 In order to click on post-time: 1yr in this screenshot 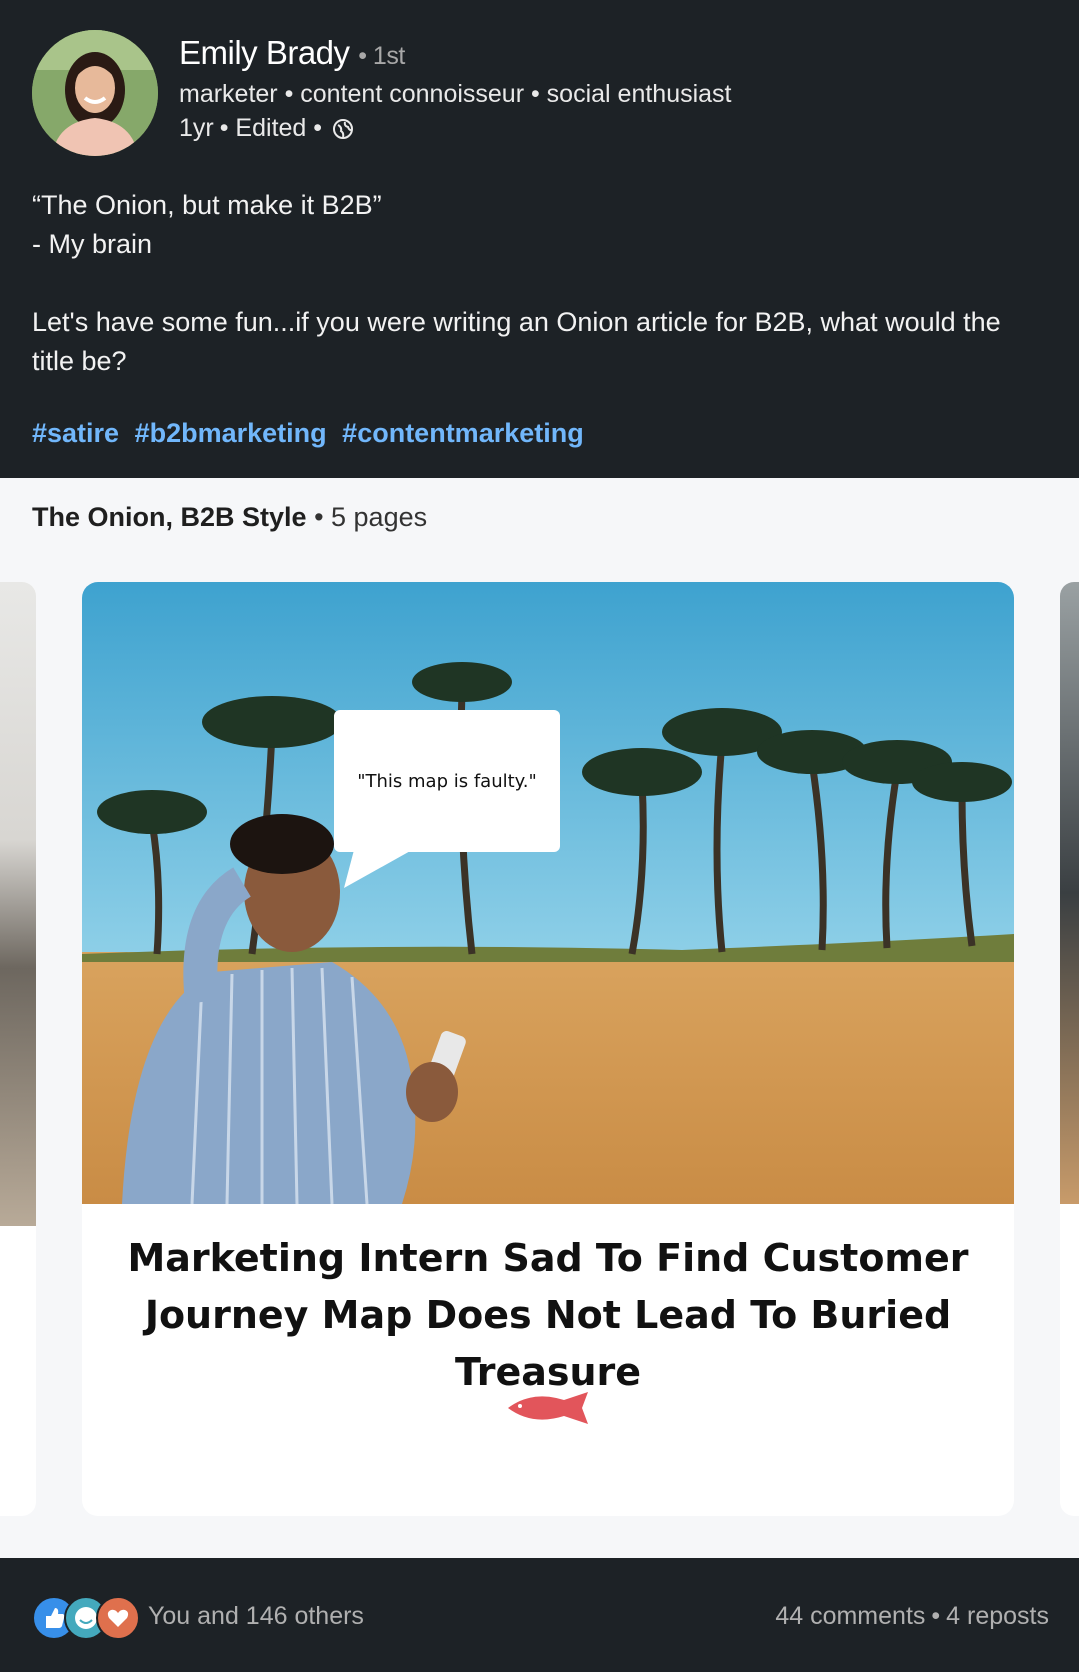, I will do `click(196, 128)`.